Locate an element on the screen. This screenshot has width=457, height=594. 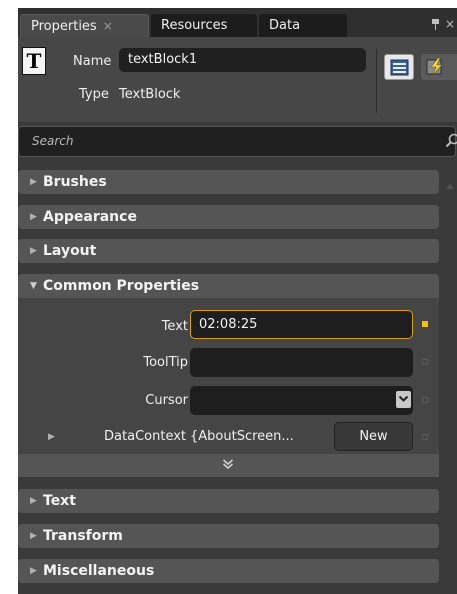
category-label: Common Properties is located at coordinates (121, 286).